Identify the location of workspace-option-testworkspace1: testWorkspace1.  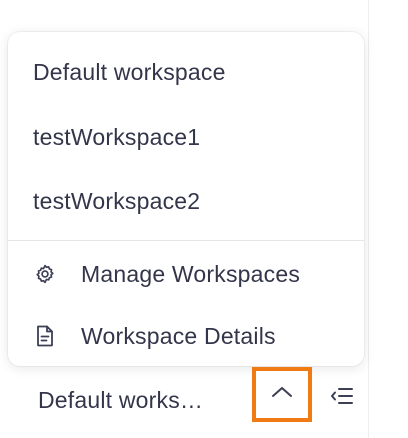
(186, 137).